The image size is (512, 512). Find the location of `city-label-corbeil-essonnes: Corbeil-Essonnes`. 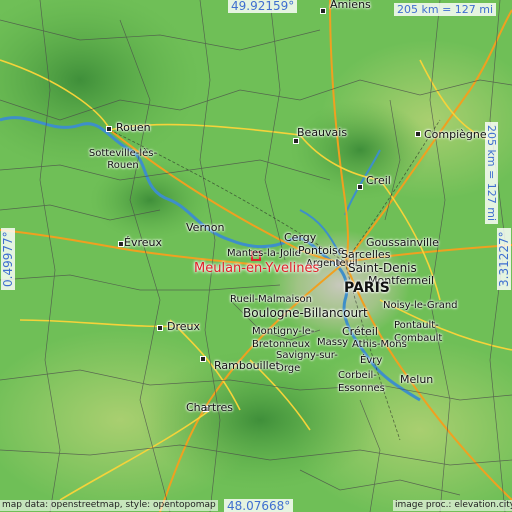

city-label-corbeil-essonnes: Corbeil-Essonnes is located at coordinates (361, 382).